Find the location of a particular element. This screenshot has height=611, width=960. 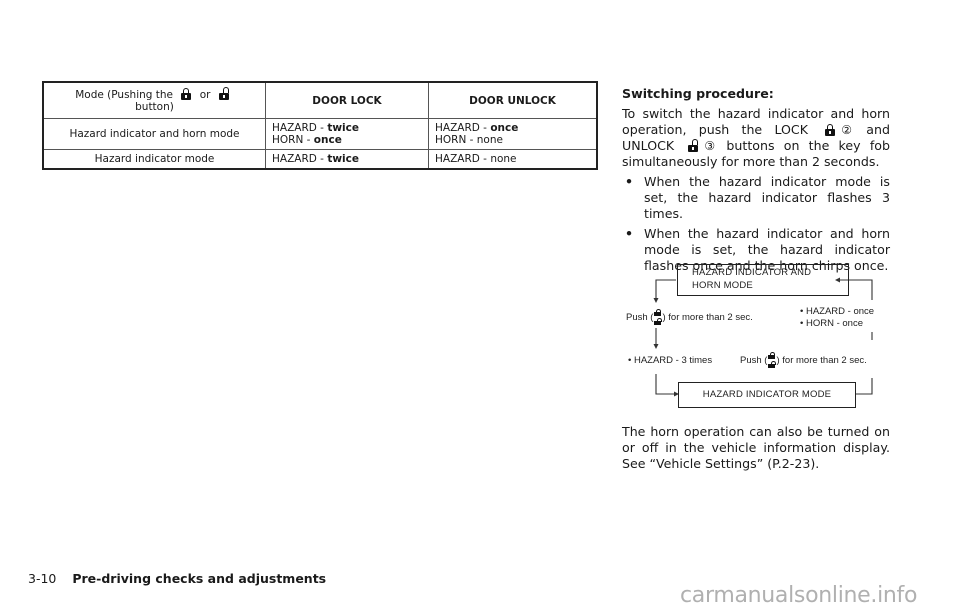

door-lock-cell: HAZARD - twice is located at coordinates (347, 159).